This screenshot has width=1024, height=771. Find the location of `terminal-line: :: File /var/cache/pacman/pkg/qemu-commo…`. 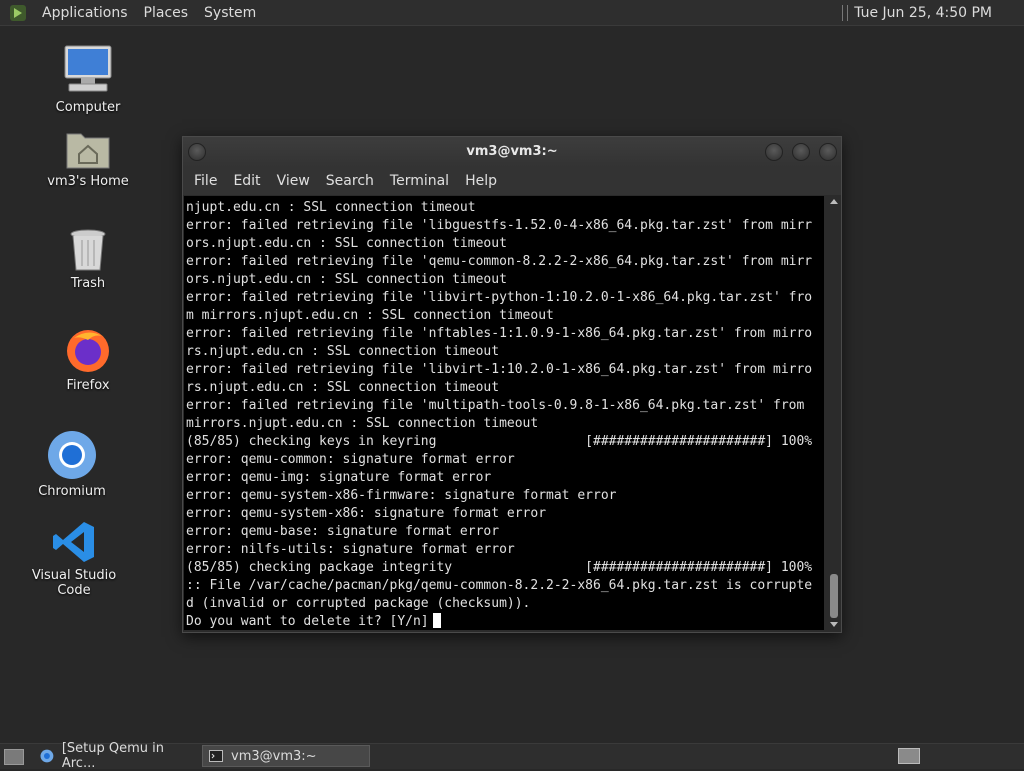

terminal-line: :: File /var/cache/pacman/pkg/qemu-commo… is located at coordinates (499, 585).